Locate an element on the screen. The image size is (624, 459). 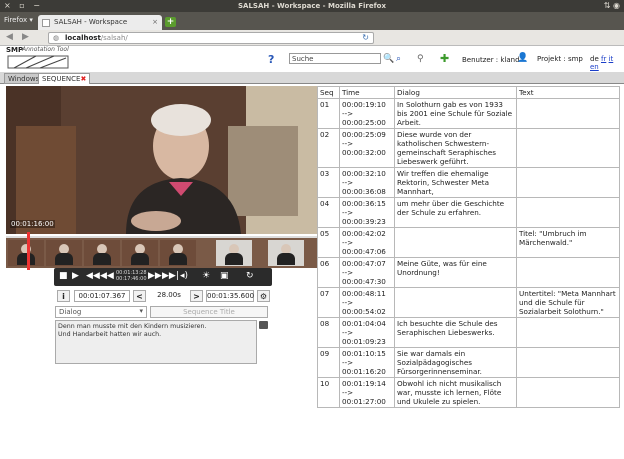
new-tab-button: + is located at coordinates (170, 22).